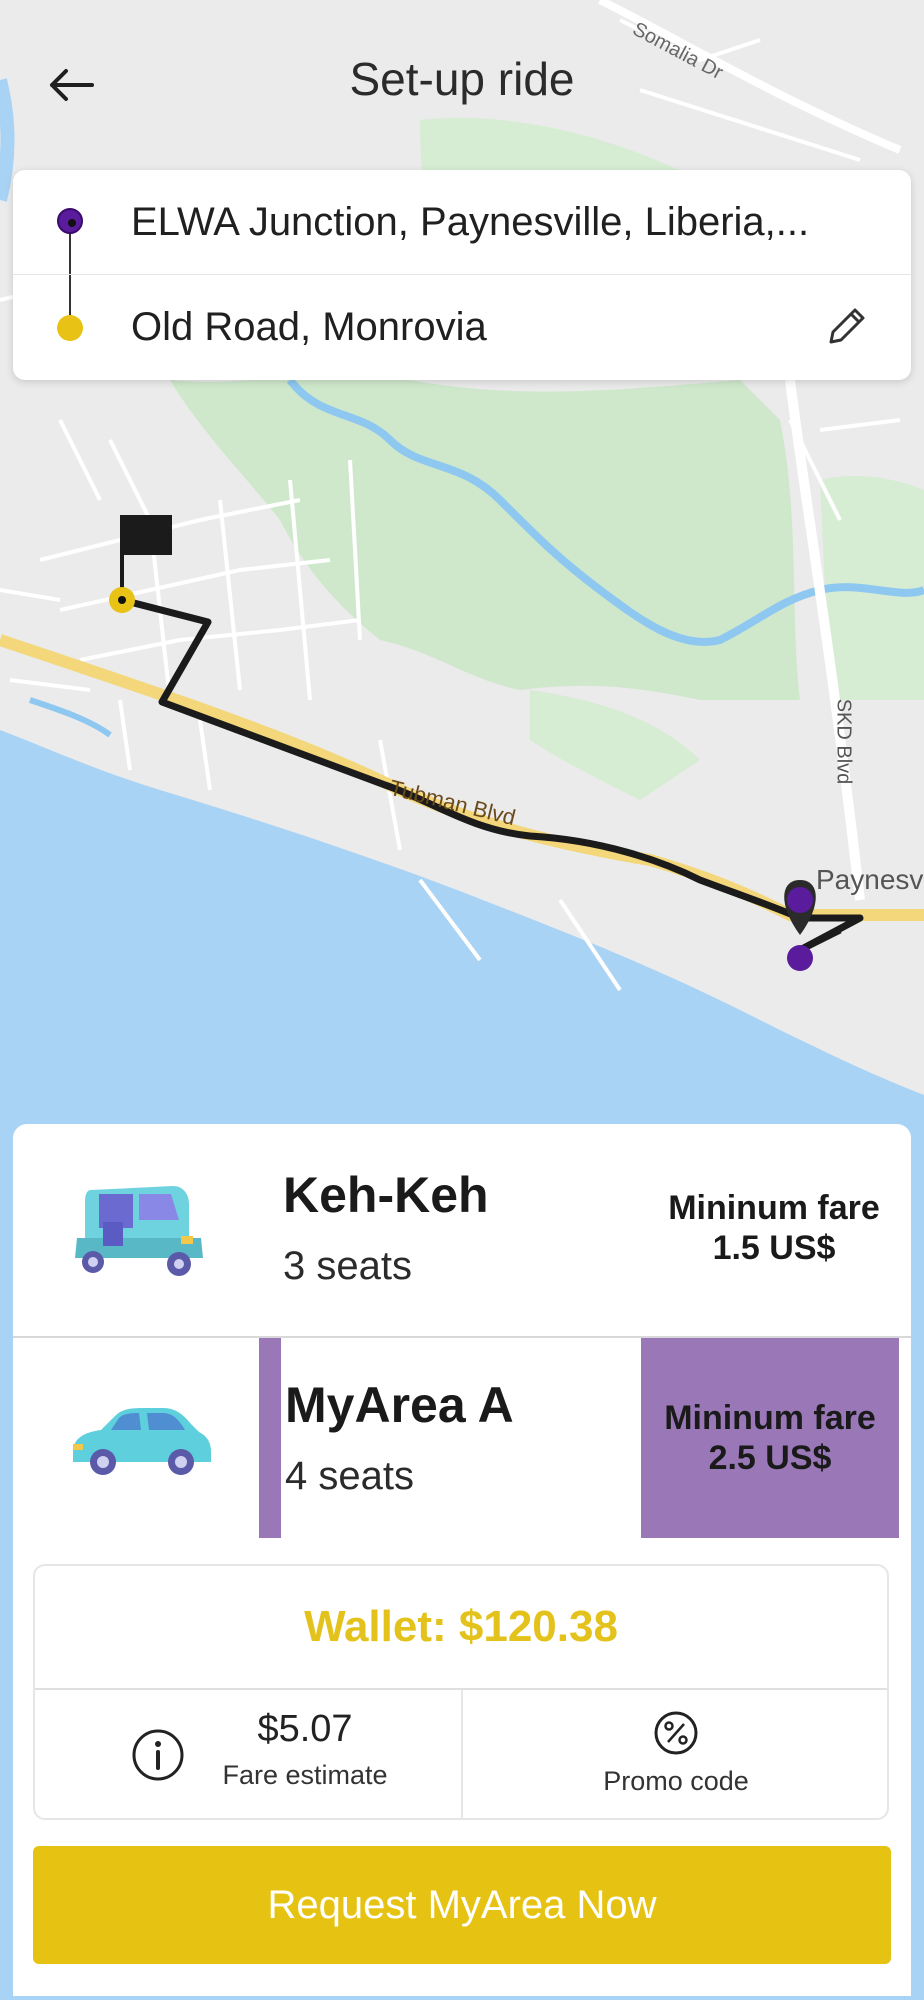 The height and width of the screenshot is (2000, 924). Describe the element at coordinates (774, 1248) in the screenshot. I see `ride-min-fare-value: 1.5 US$` at that location.